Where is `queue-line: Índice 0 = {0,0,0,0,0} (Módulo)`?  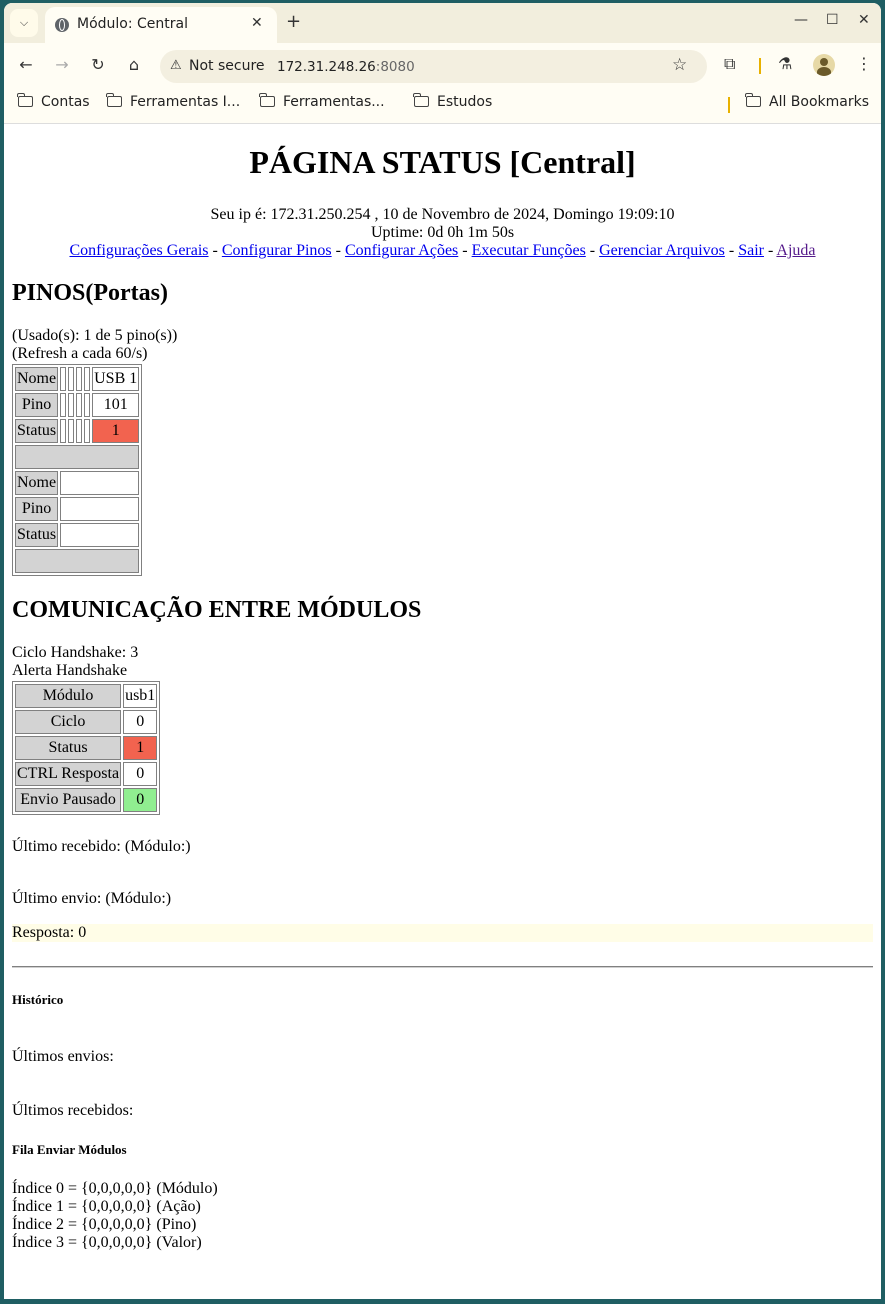
queue-line: Índice 0 = {0,0,0,0,0} (Módulo) is located at coordinates (115, 1188).